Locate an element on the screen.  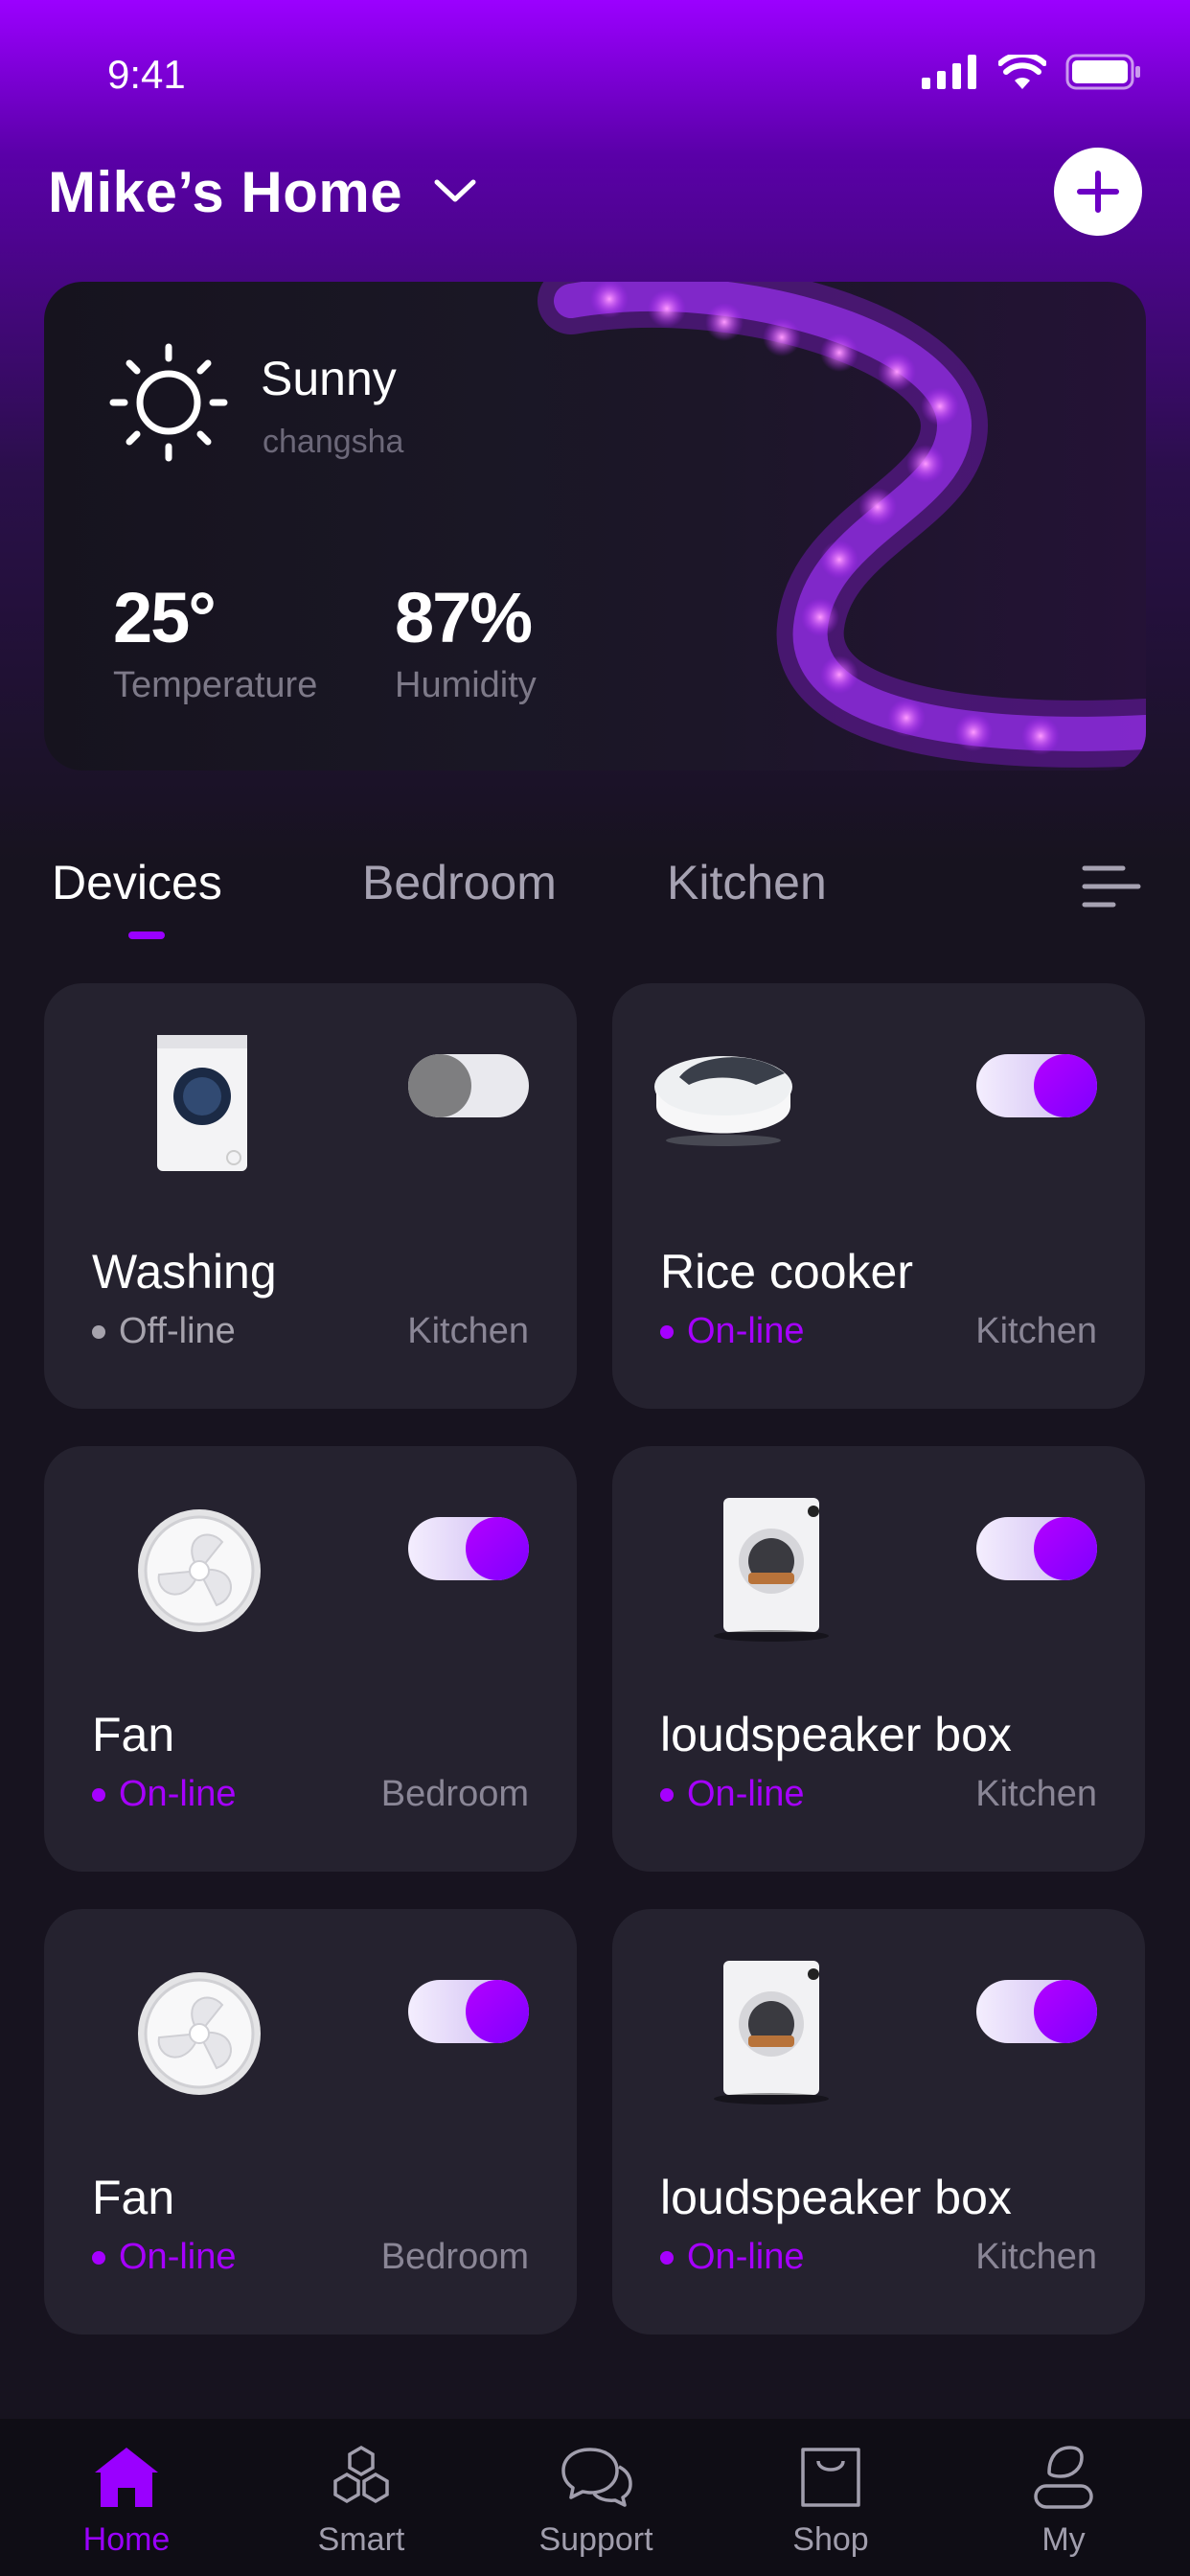
status-icons is located at coordinates (1032, 72).